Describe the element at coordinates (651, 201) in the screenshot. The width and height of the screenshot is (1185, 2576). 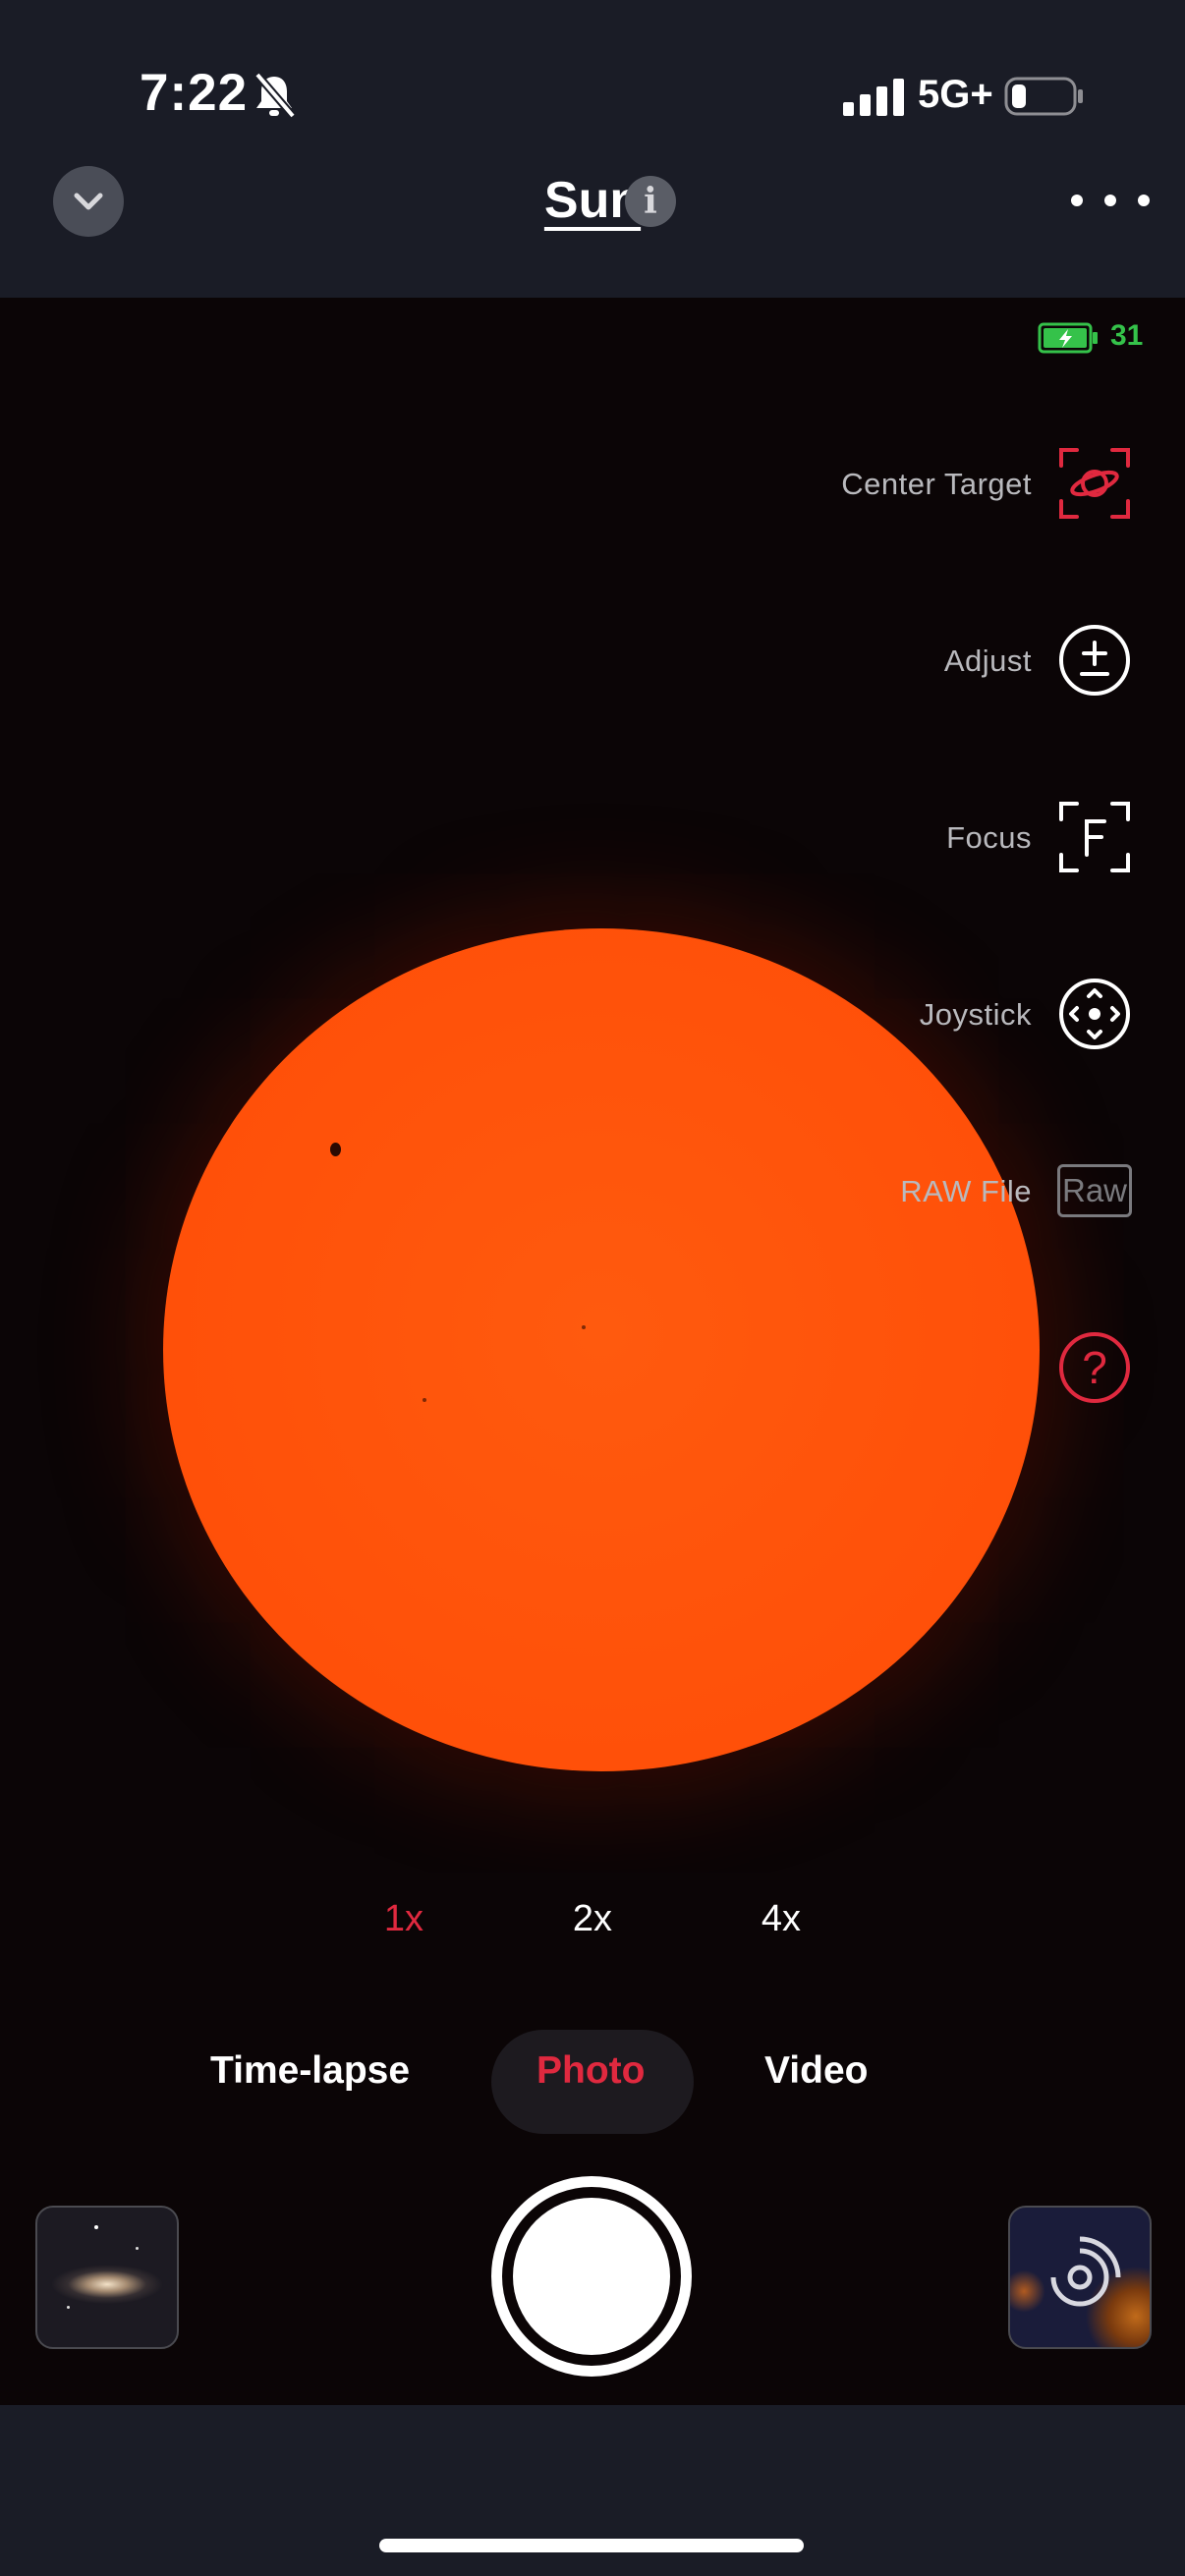
I see `info-button: i` at that location.